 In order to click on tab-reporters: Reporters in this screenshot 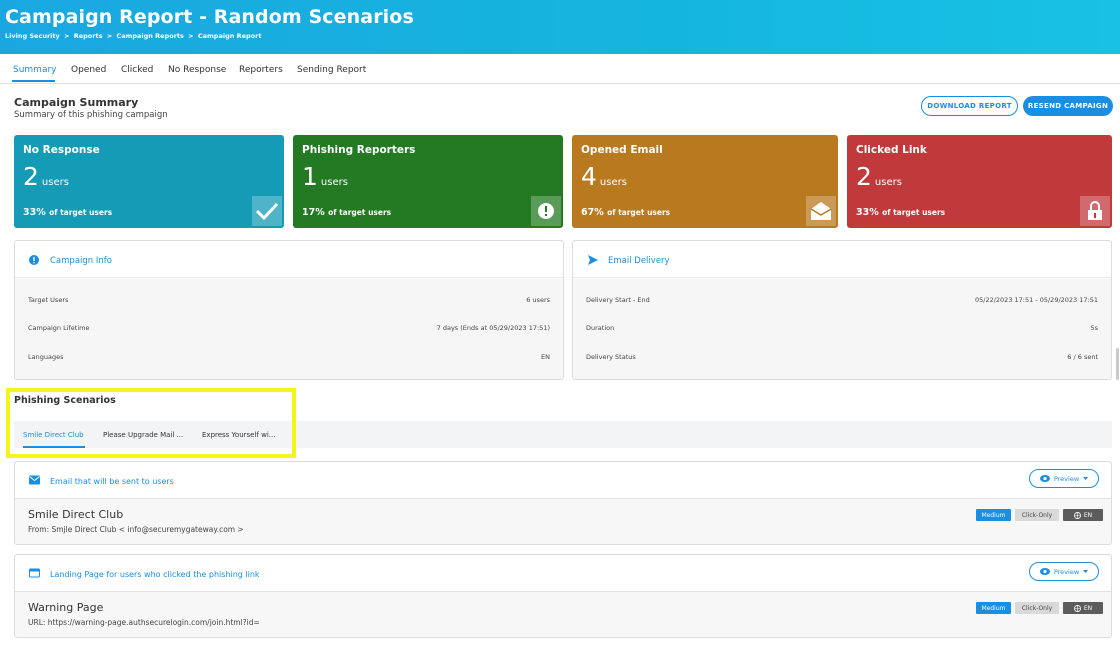, I will do `click(261, 70)`.